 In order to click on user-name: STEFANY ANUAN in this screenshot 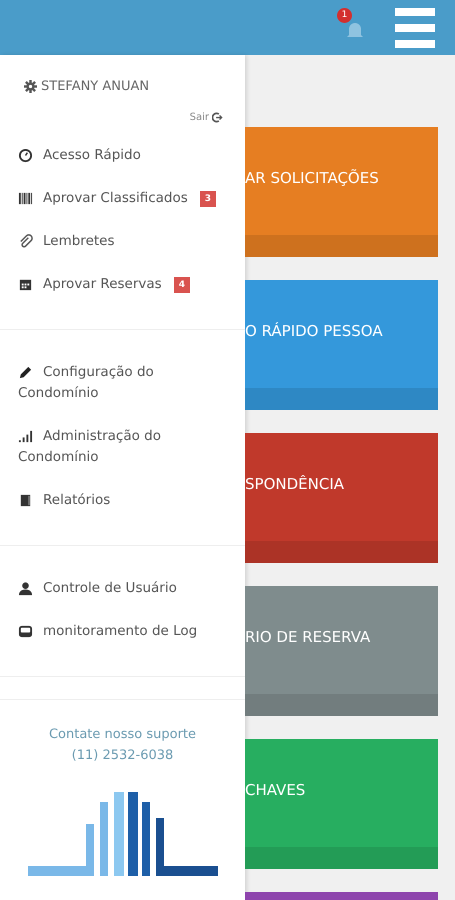, I will do `click(95, 86)`.